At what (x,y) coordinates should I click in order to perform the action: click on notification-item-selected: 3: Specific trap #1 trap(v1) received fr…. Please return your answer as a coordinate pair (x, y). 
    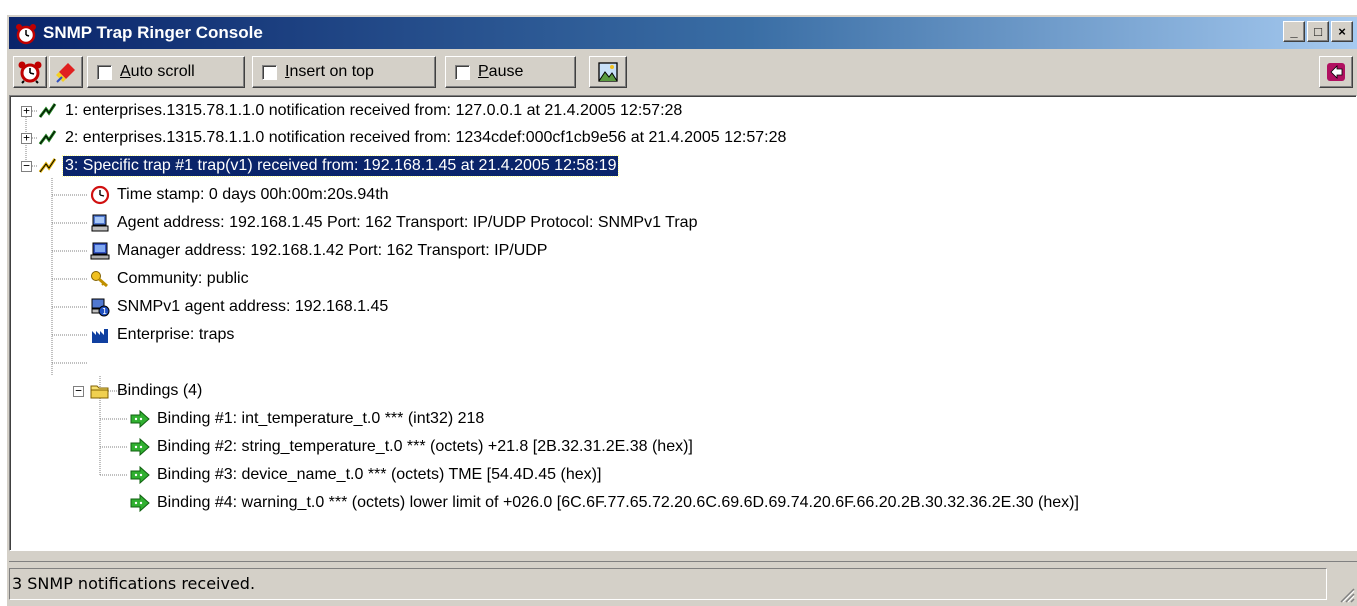
    Looking at the image, I should click on (329, 166).